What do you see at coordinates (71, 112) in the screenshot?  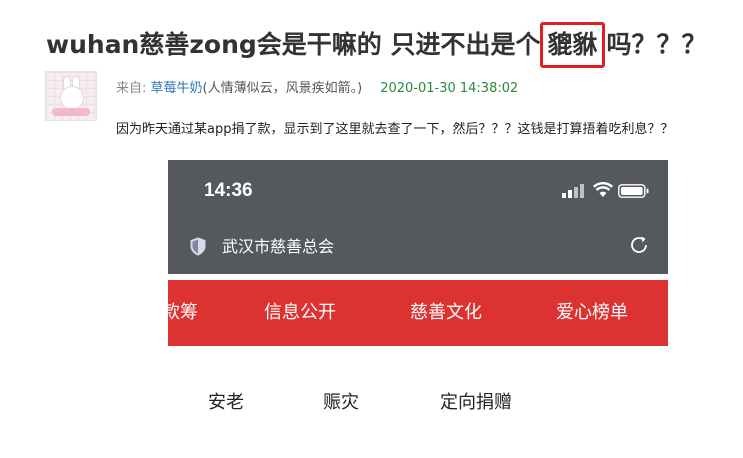 I see `avatar-base` at bounding box center [71, 112].